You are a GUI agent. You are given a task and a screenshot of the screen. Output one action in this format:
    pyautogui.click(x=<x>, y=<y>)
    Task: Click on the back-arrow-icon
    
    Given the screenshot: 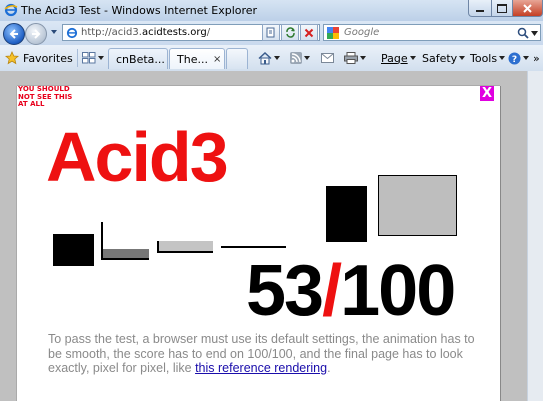 What is the action you would take?
    pyautogui.click(x=13, y=34)
    